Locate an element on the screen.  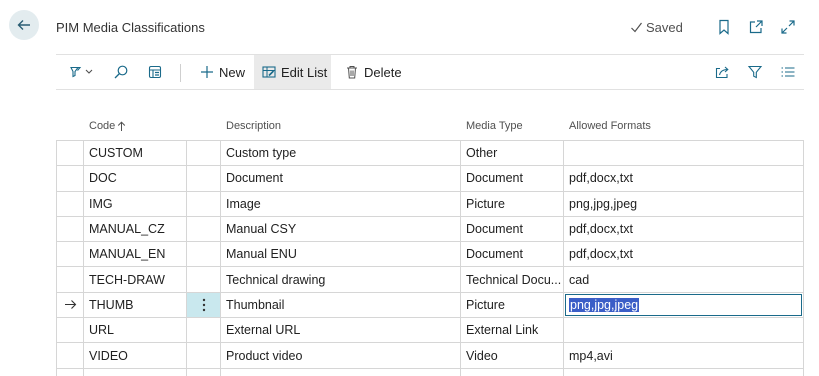
open-new-window-button is located at coordinates (756, 27).